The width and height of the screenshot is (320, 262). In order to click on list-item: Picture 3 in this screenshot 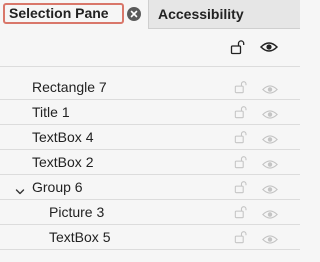, I will do `click(150, 212)`.